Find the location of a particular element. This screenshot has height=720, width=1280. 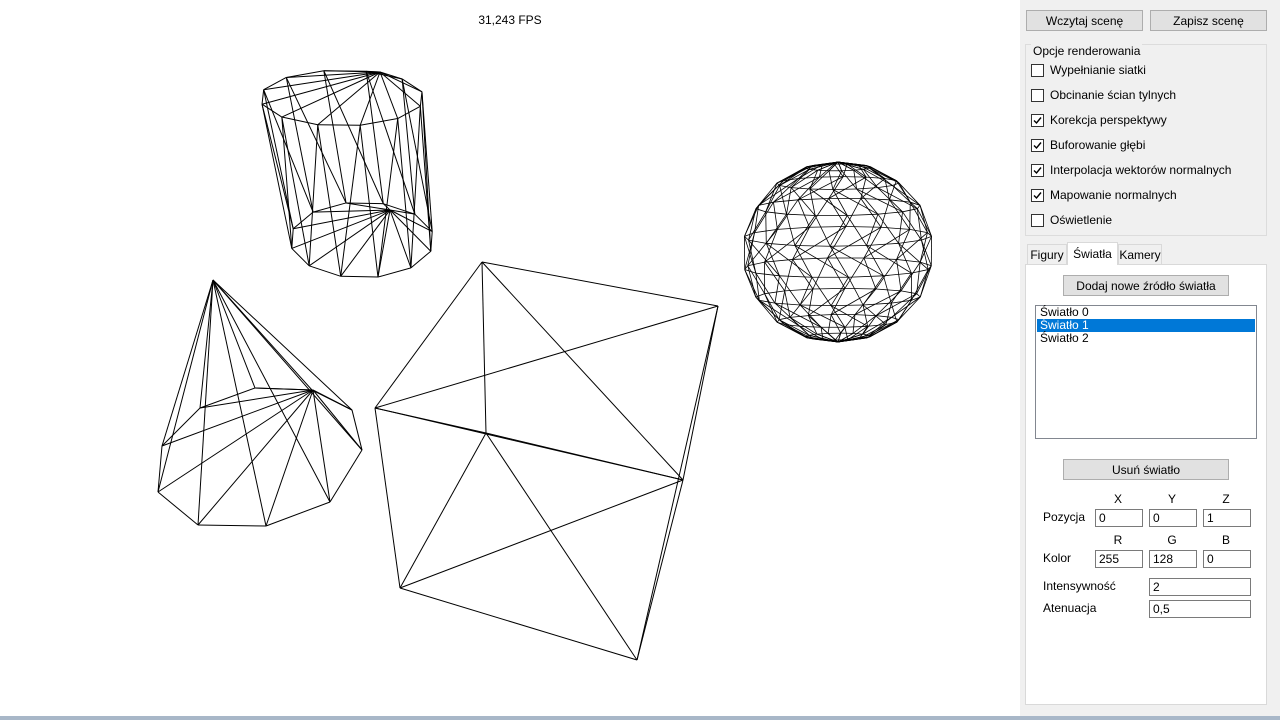

intensity-input: 2 is located at coordinates (1200, 587).